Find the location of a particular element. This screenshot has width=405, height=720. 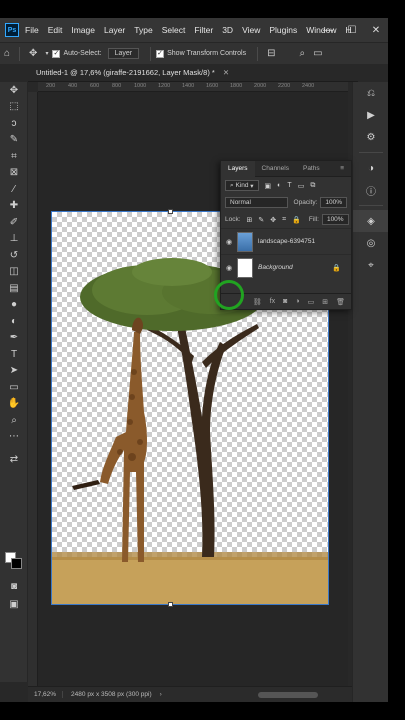

adjustment-layer-icon: ◑ is located at coordinates (297, 301).